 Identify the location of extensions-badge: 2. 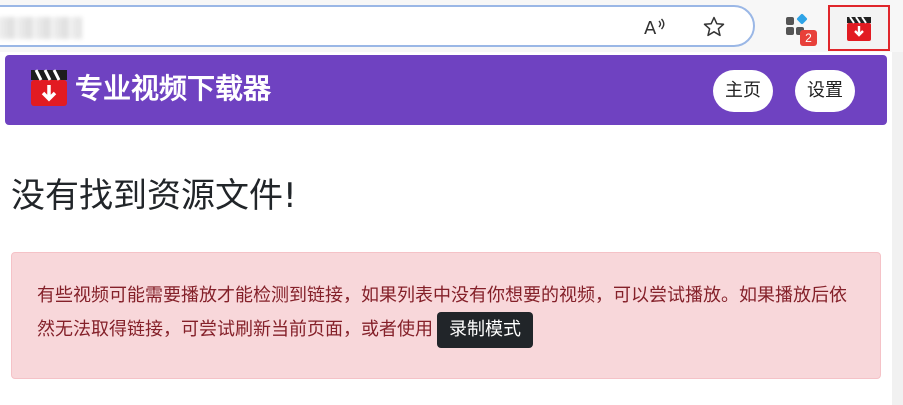
(808, 38).